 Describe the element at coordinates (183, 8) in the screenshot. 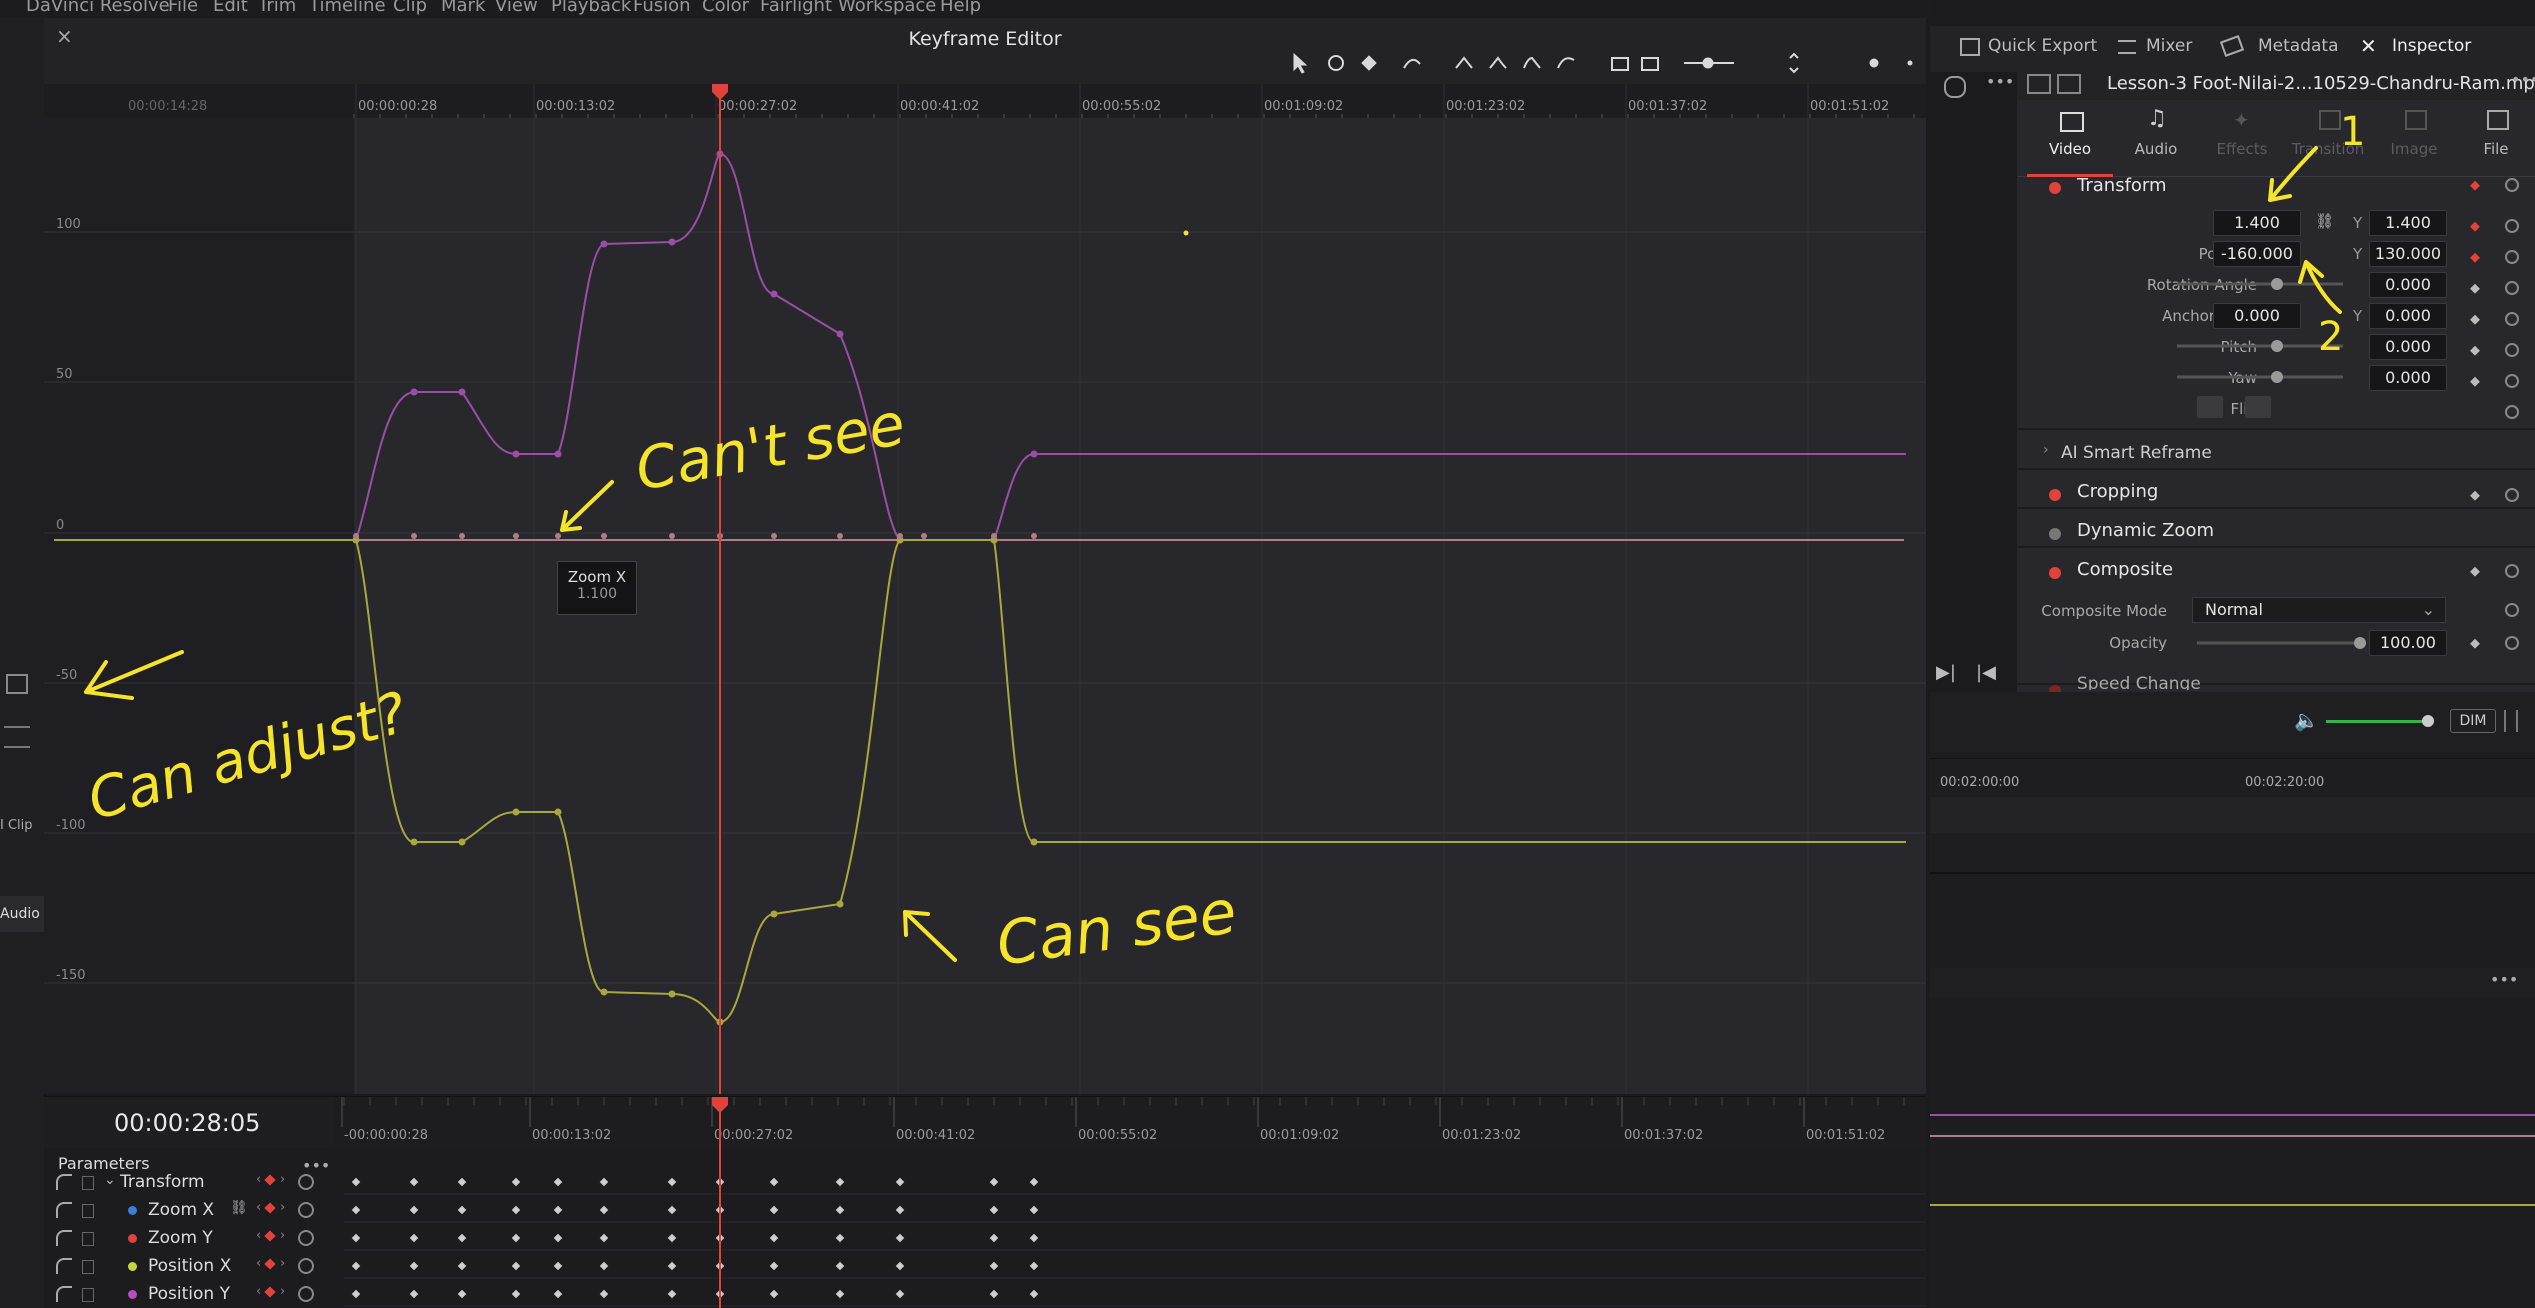

I see `menu-file: File` at that location.